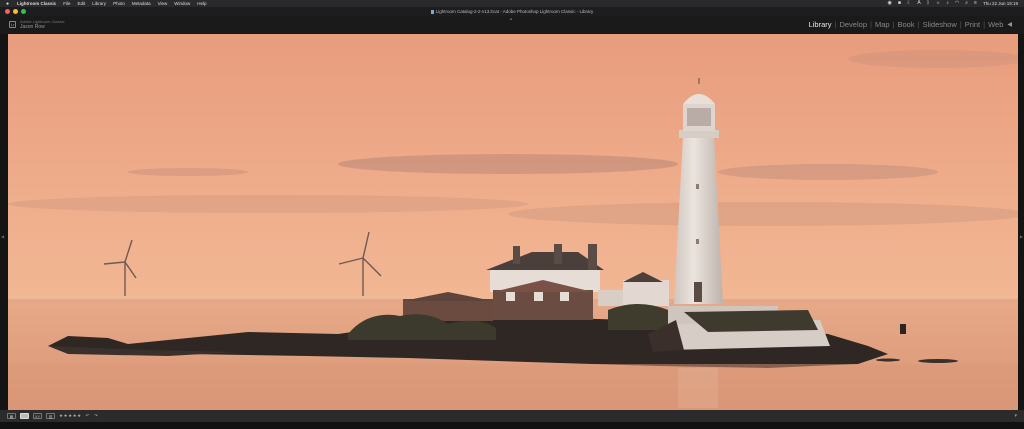 The height and width of the screenshot is (429, 1024). I want to click on module-print: Print, so click(972, 24).